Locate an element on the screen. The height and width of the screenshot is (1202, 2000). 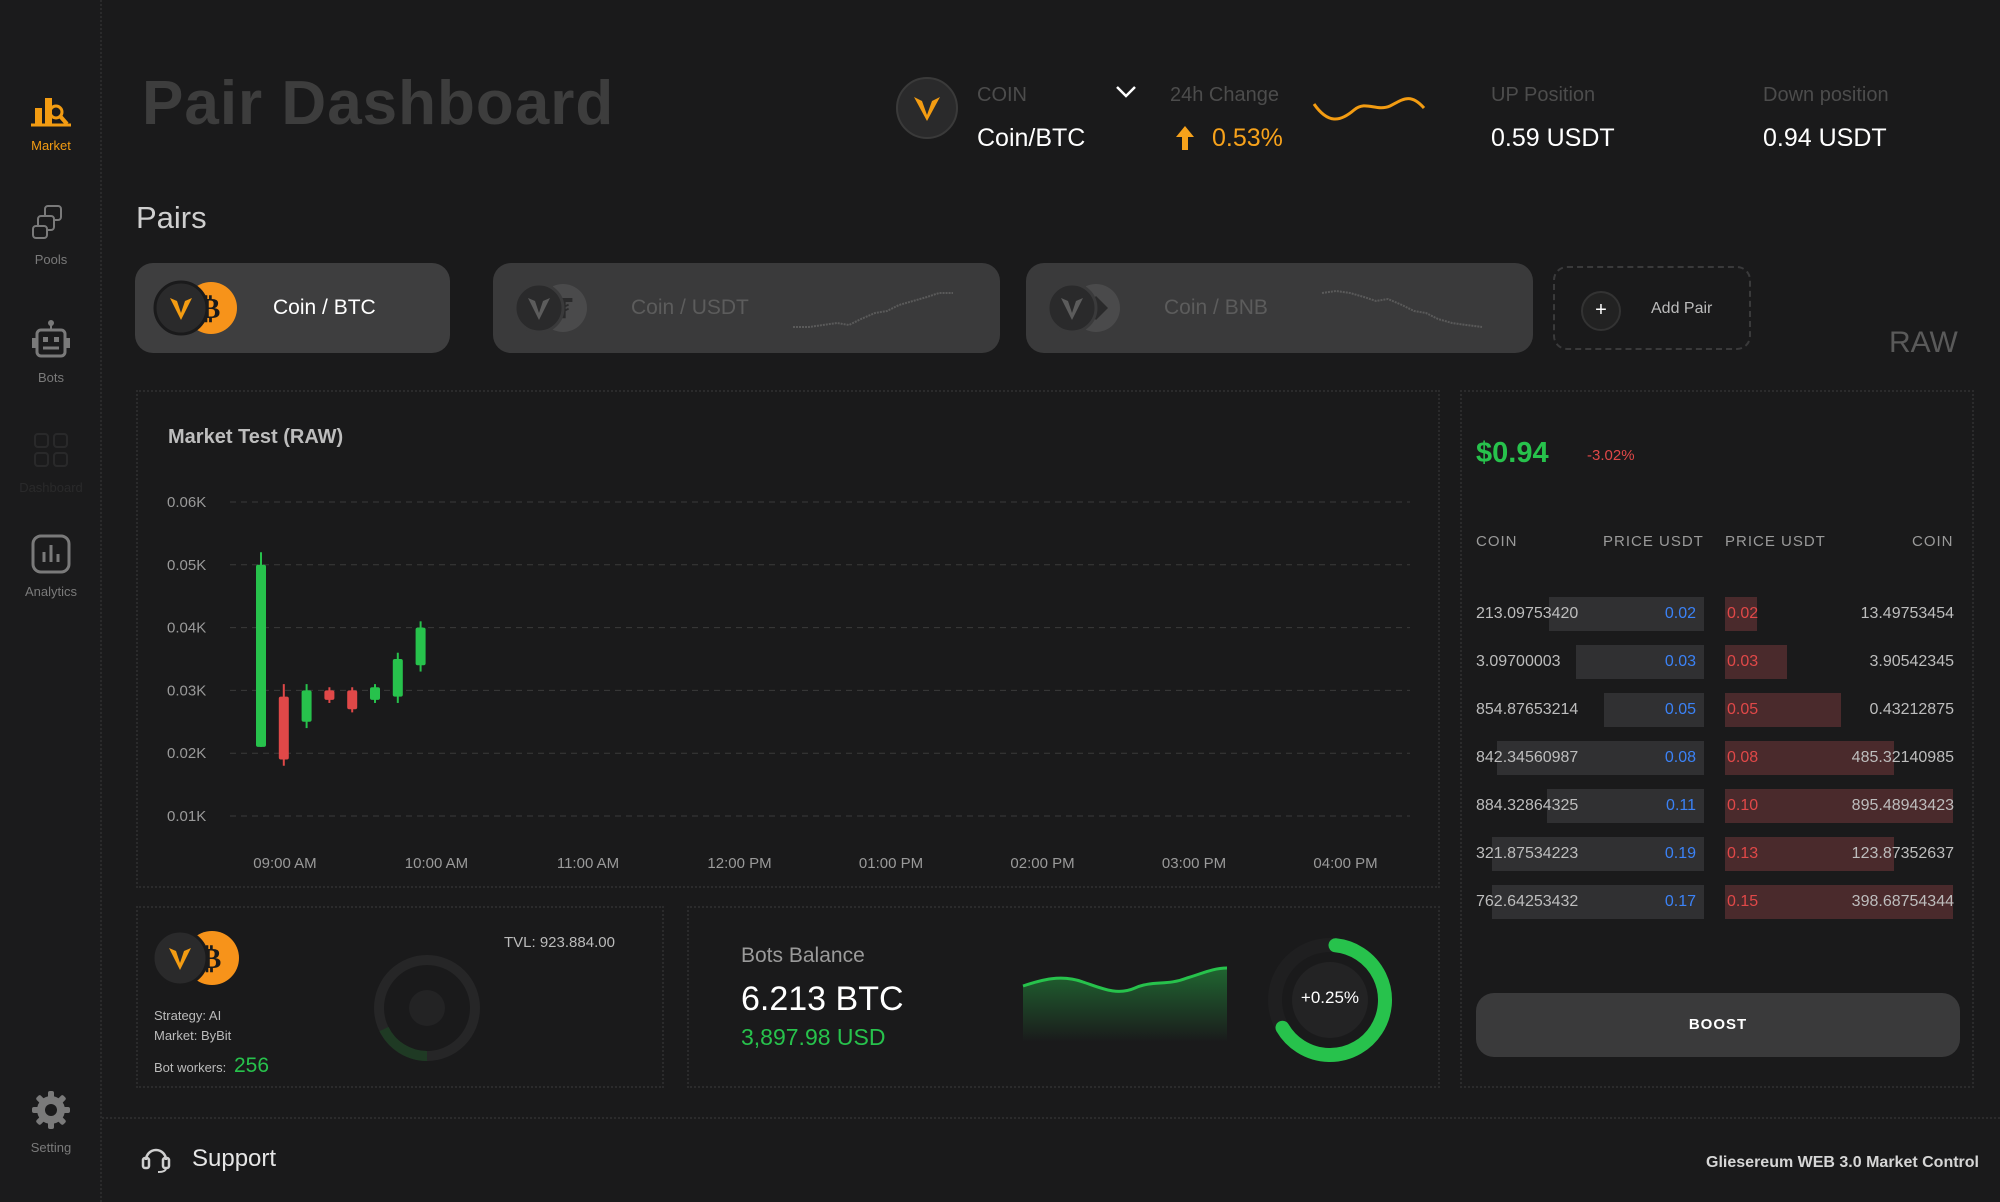
add-pair-button: + Add Pair is located at coordinates (1652, 308).